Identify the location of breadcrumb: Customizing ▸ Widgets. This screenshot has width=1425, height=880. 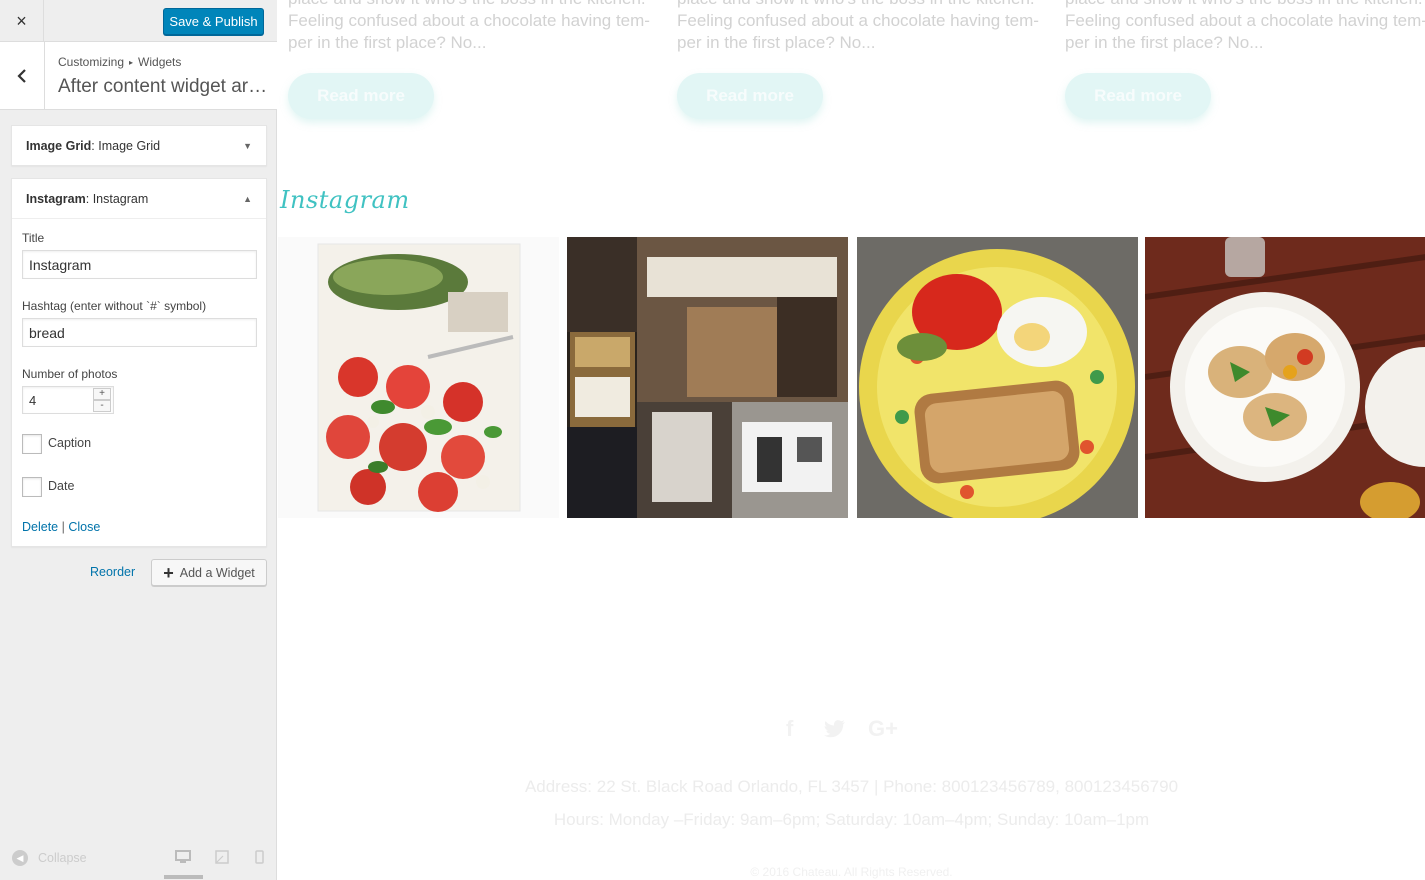
(119, 62).